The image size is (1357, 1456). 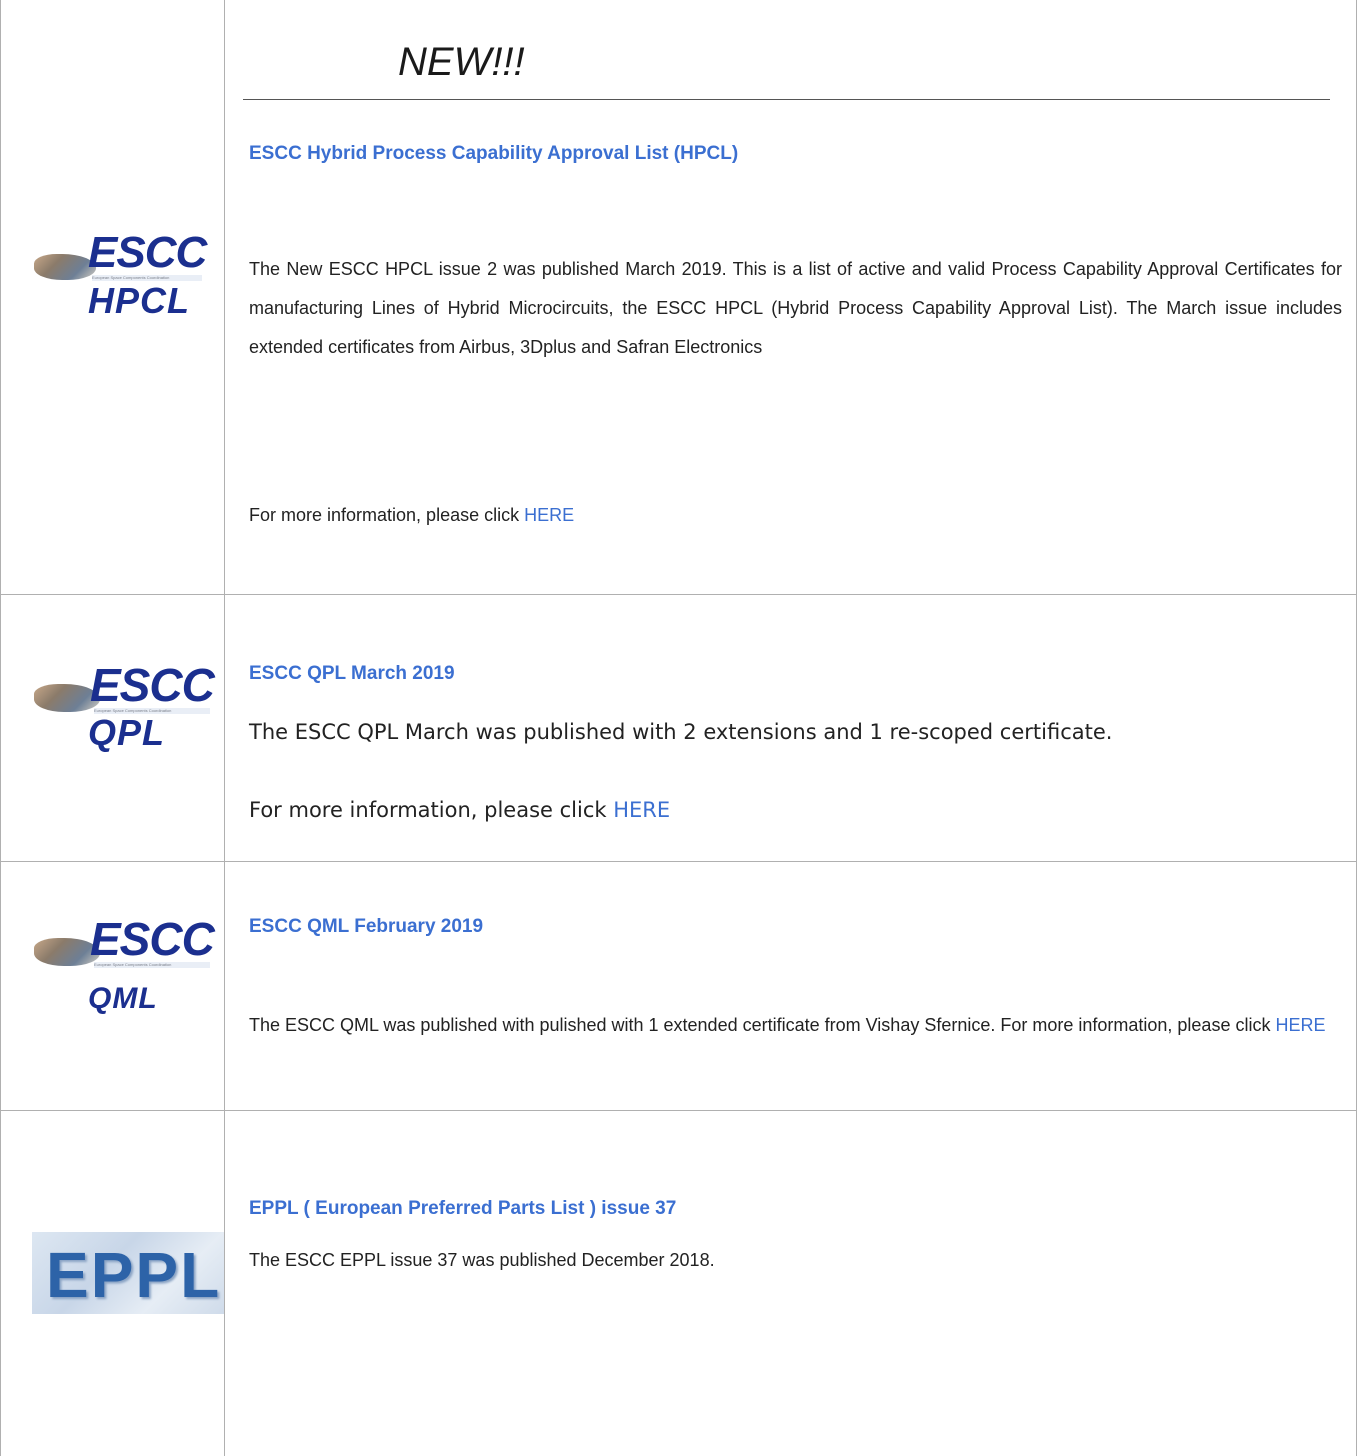 I want to click on qpl-here-link: HERE, so click(x=641, y=810).